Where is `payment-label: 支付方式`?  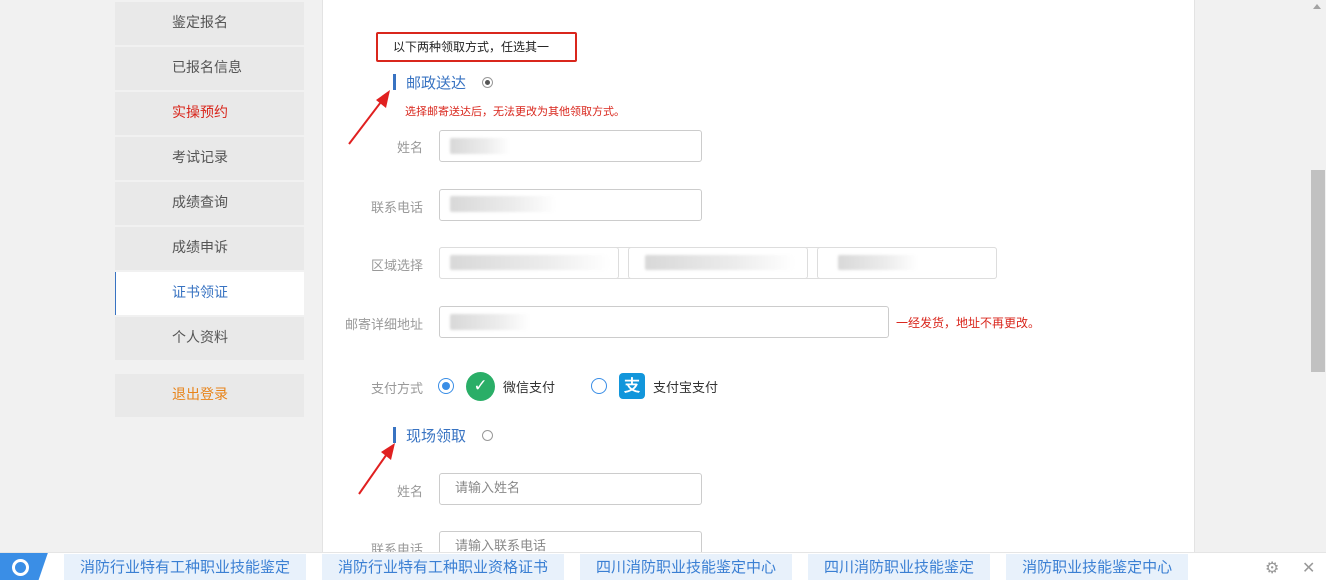
payment-label: 支付方式 is located at coordinates (396, 389).